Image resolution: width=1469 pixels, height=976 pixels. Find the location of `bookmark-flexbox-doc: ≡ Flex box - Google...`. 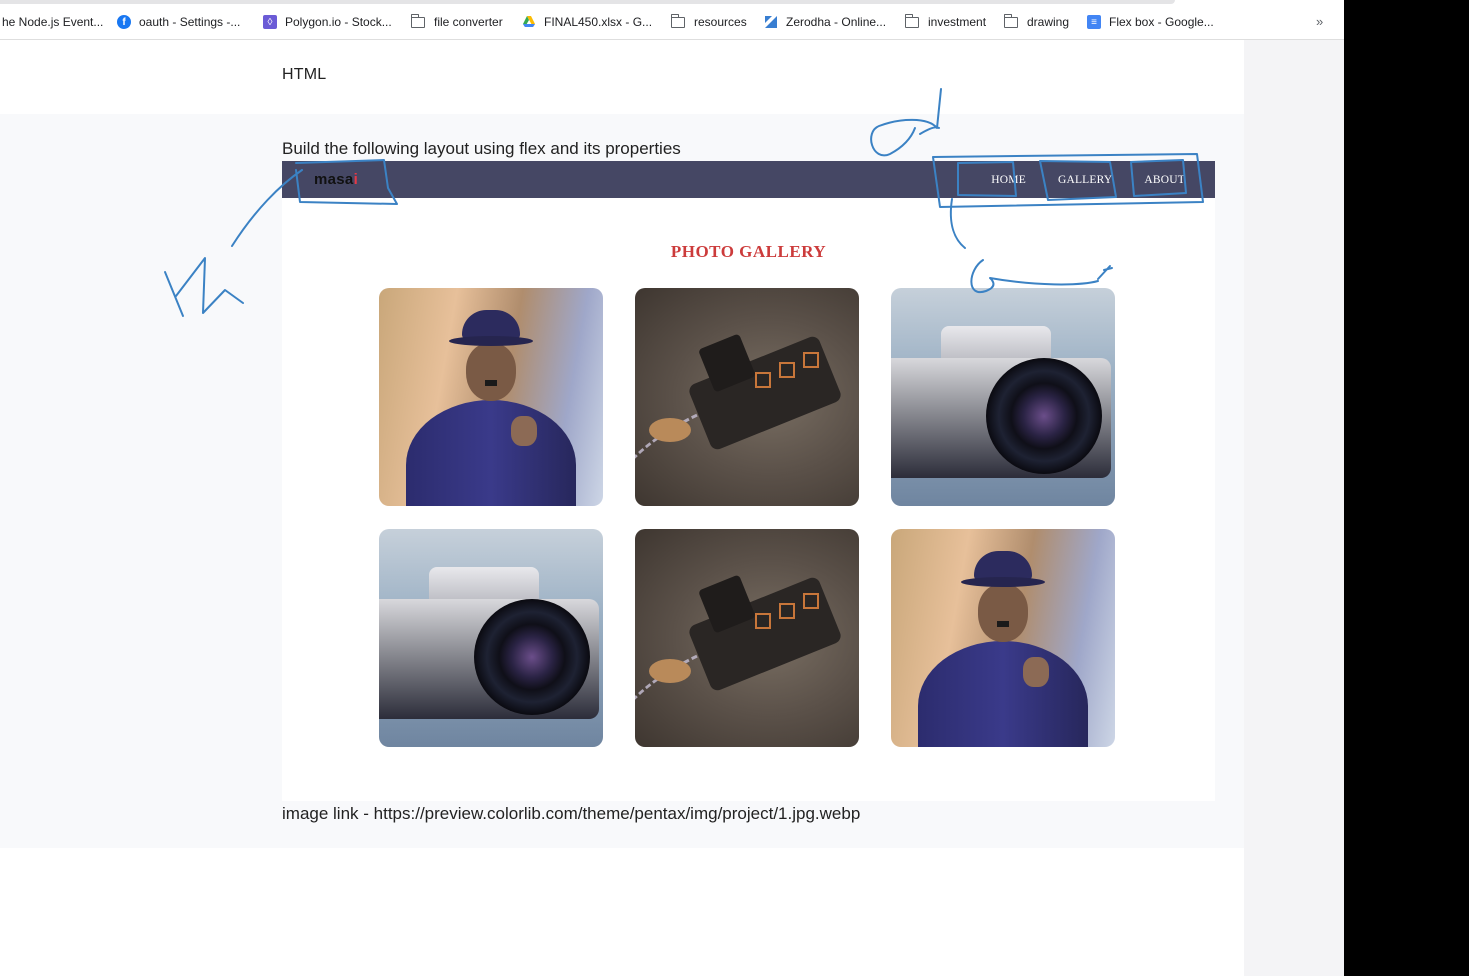

bookmark-flexbox-doc: ≡ Flex box - Google... is located at coordinates (1150, 22).